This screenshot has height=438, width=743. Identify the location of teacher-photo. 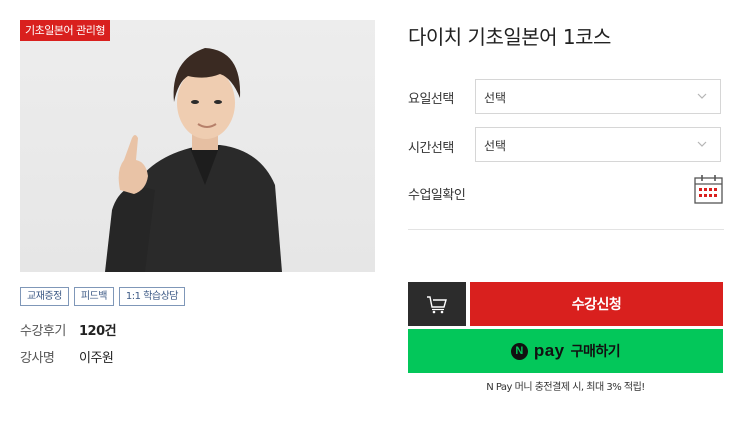
(193, 160).